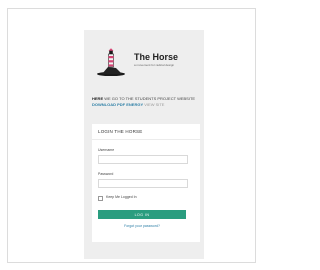 The width and height of the screenshot is (320, 270). Describe the element at coordinates (100, 198) in the screenshot. I see `remember-me-checkbox` at that location.